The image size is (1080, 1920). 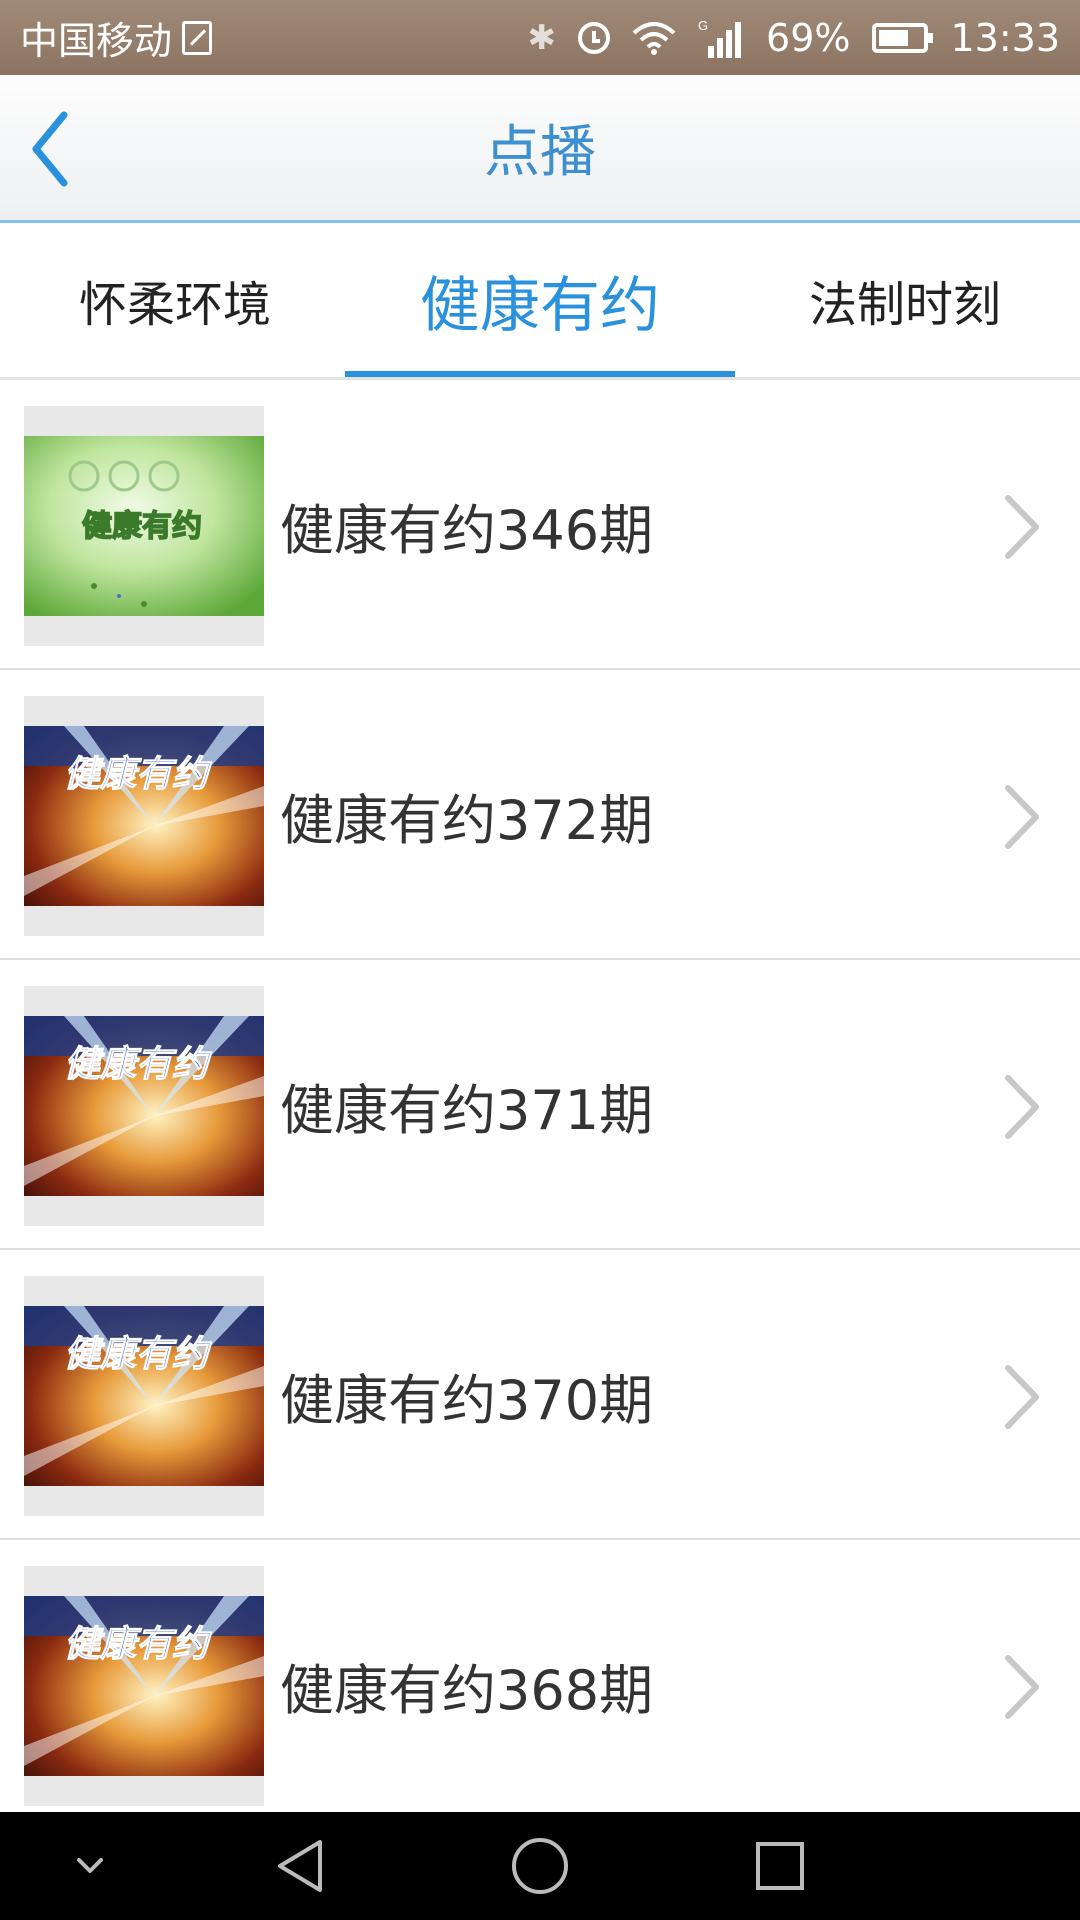 I want to click on tab-label: 怀柔环境, so click(x=174, y=305).